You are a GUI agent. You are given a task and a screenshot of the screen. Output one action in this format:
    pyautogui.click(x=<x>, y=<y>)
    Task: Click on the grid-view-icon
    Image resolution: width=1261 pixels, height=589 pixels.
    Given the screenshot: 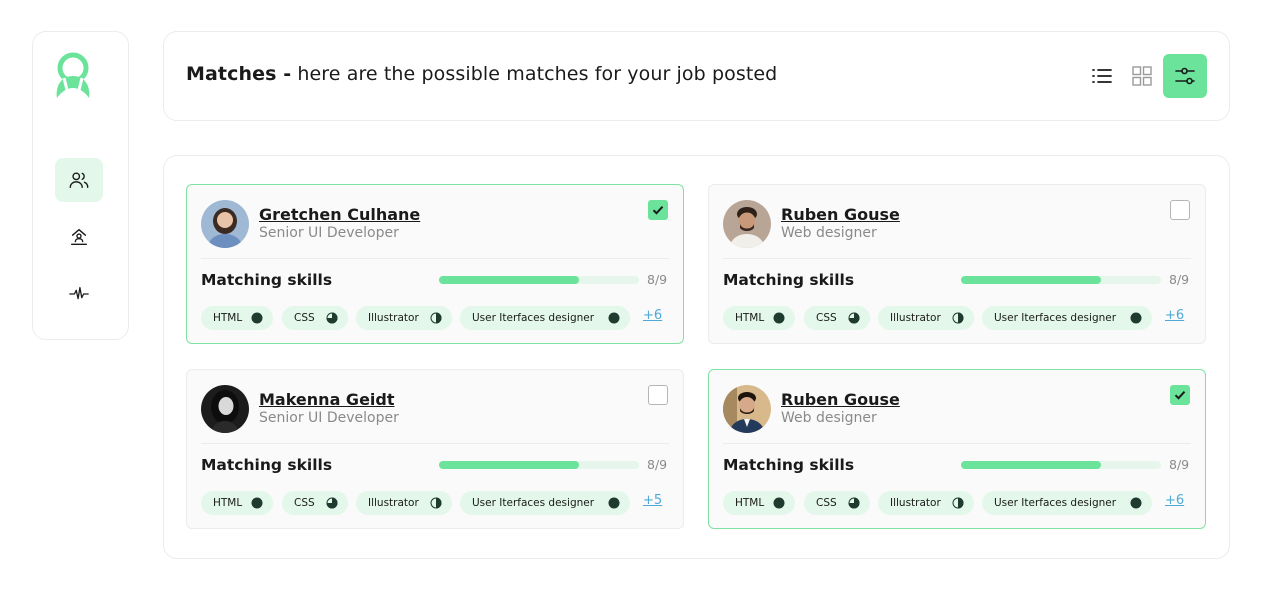 What is the action you would take?
    pyautogui.click(x=1142, y=76)
    